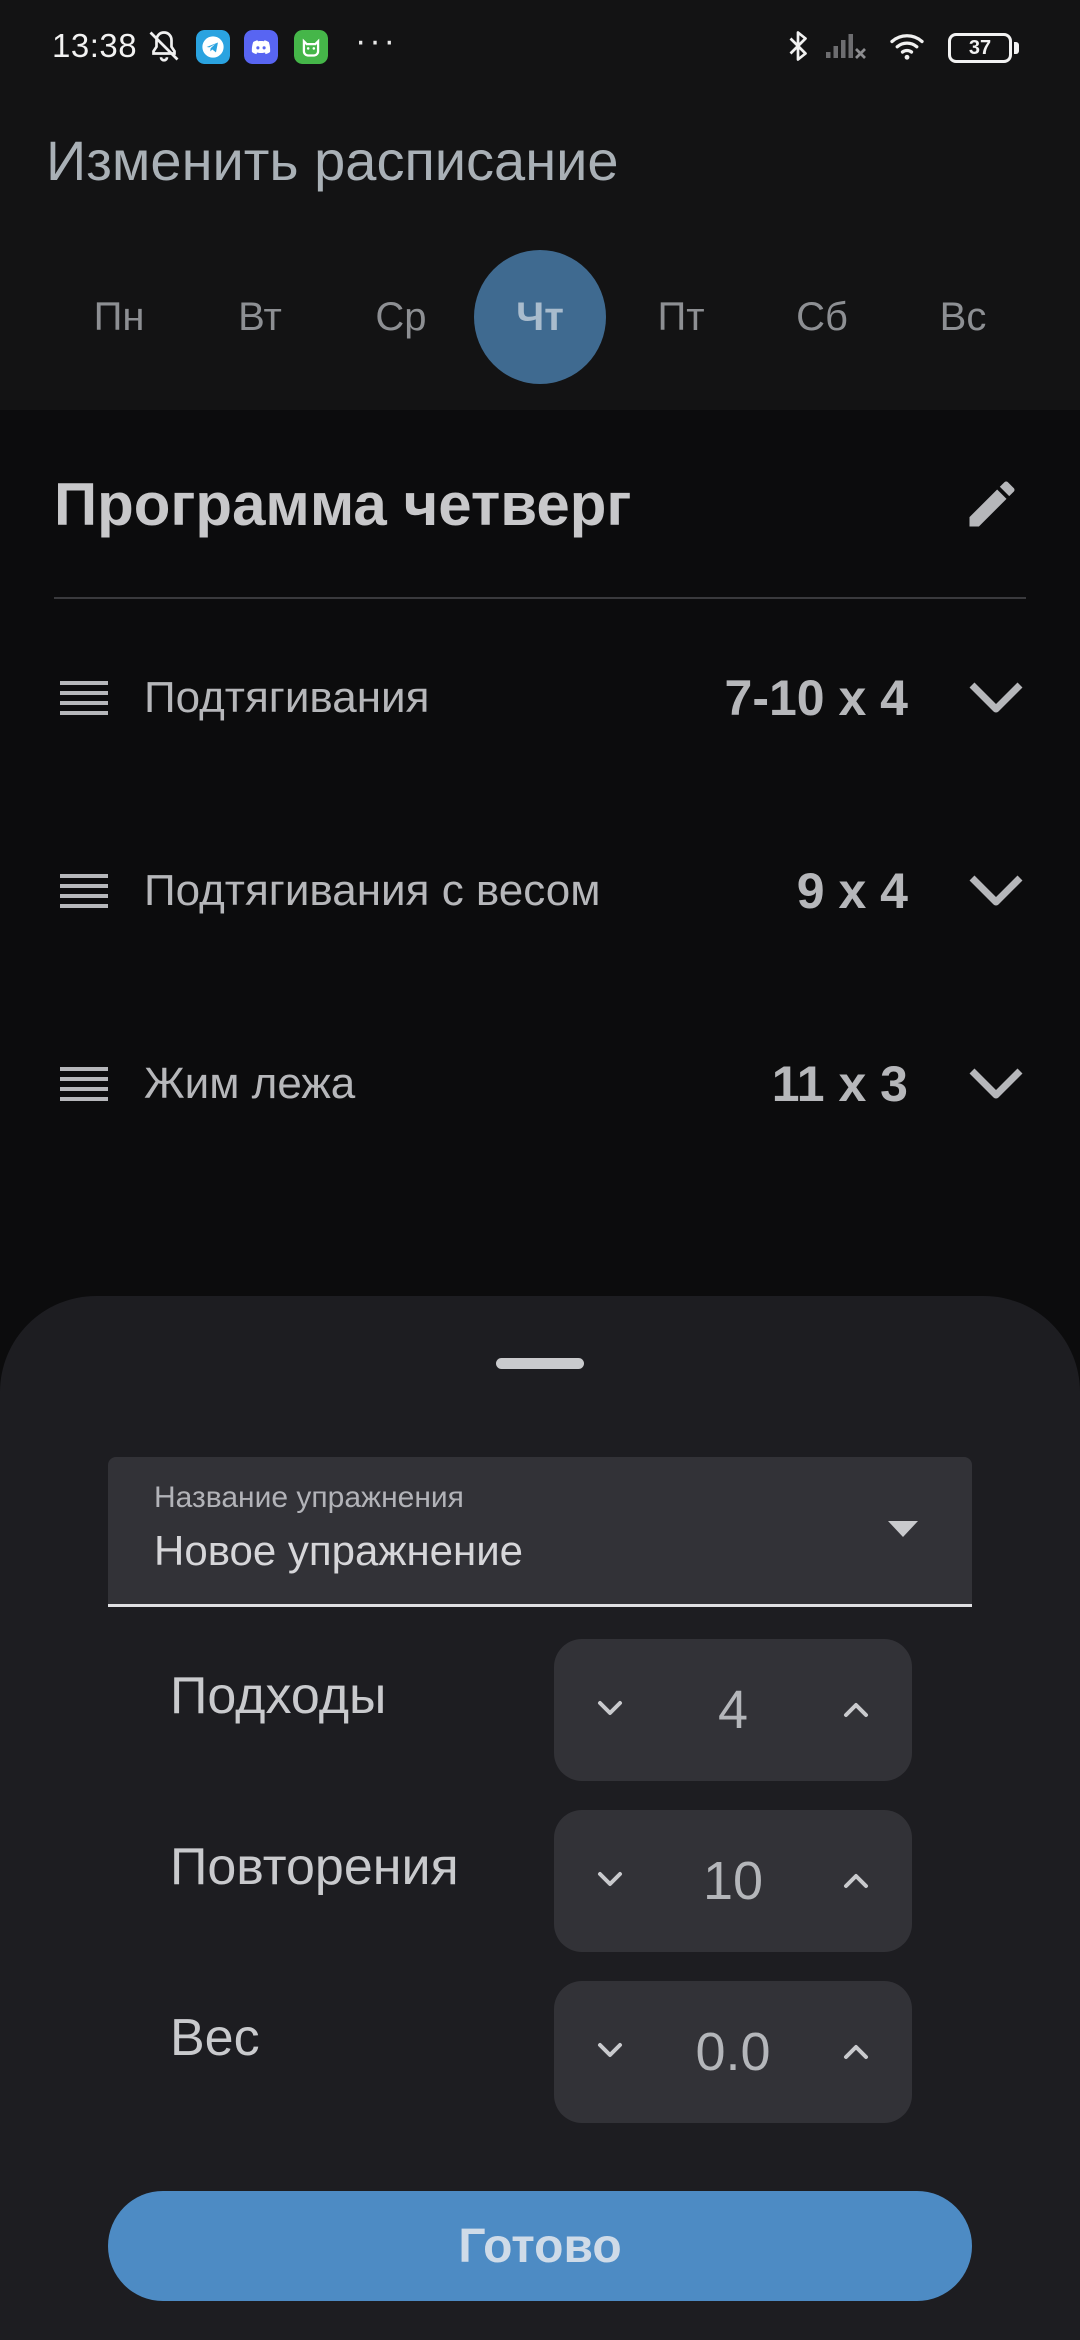 Image resolution: width=1080 pixels, height=2340 pixels. What do you see at coordinates (903, 1529) in the screenshot?
I see `dropdown-arrow-icon` at bounding box center [903, 1529].